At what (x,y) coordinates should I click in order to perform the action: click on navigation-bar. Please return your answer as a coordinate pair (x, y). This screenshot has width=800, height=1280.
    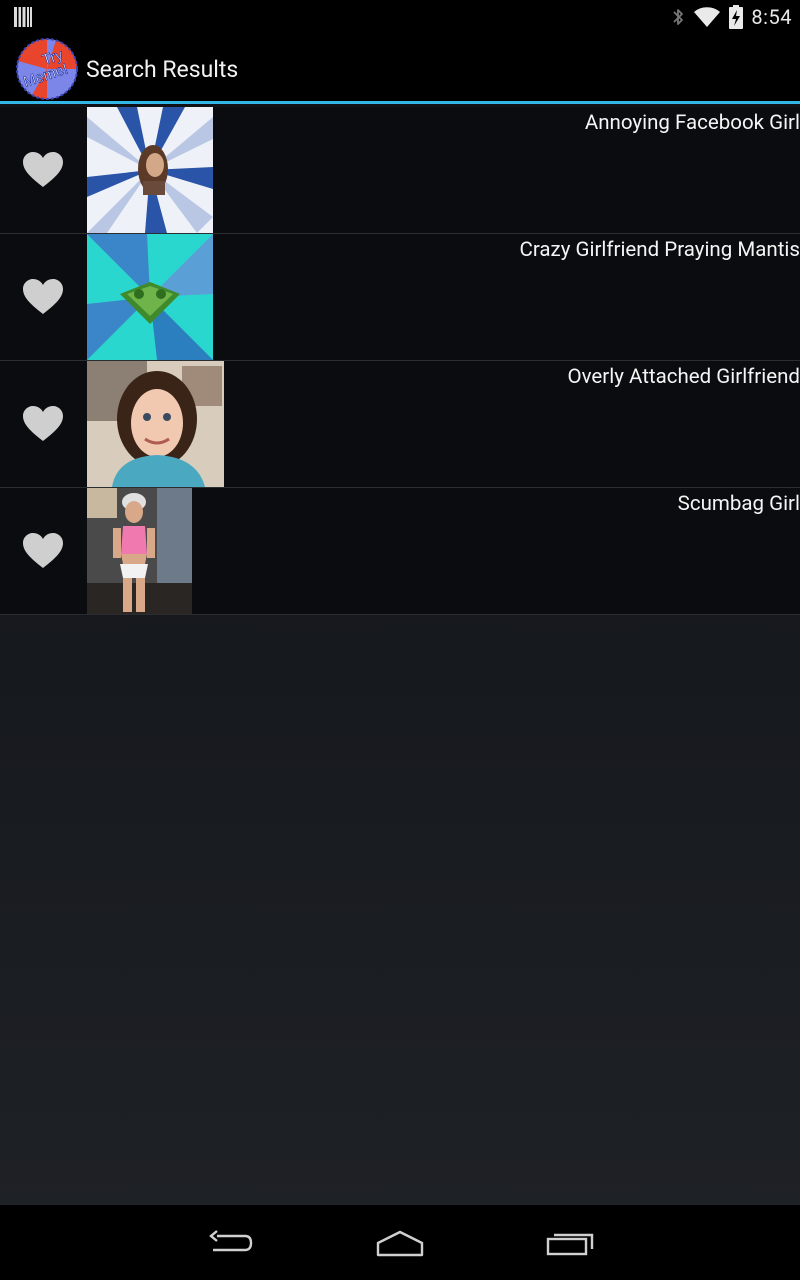
    Looking at the image, I should click on (400, 1242).